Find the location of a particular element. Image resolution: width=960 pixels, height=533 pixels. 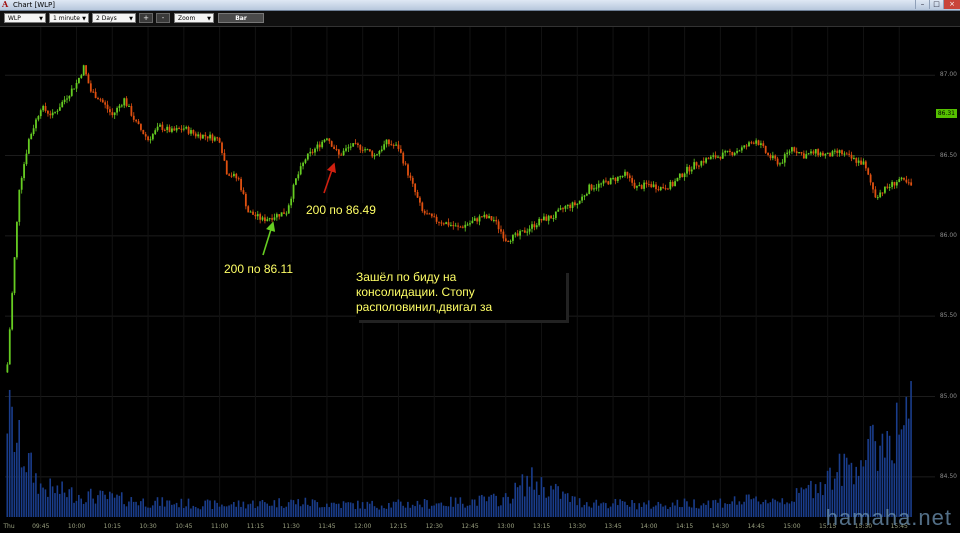

chart-type-button: Bar is located at coordinates (241, 18).